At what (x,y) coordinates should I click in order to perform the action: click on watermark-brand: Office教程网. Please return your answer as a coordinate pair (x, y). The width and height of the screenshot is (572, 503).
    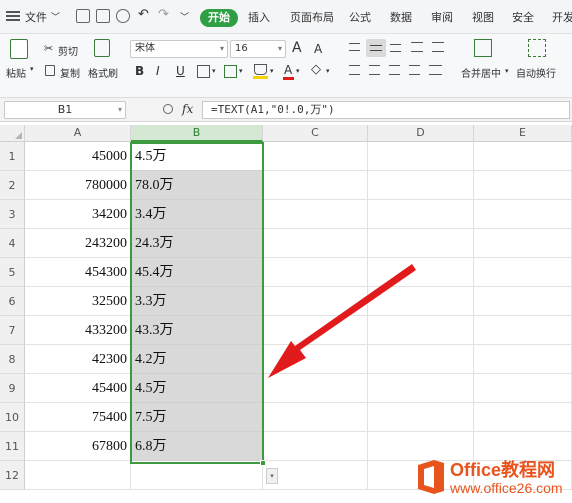
    Looking at the image, I should click on (503, 470).